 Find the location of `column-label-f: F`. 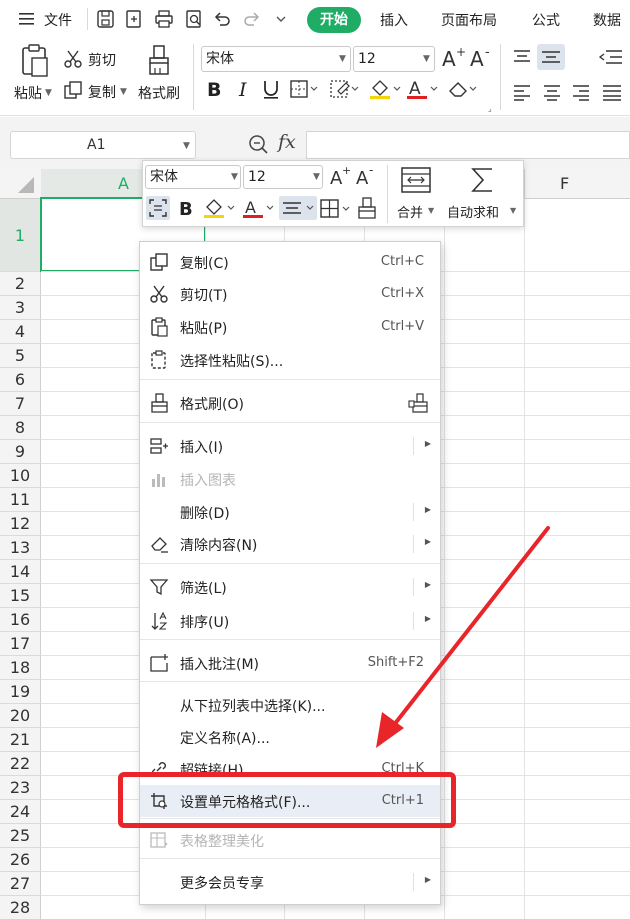

column-label-f: F is located at coordinates (564, 183).